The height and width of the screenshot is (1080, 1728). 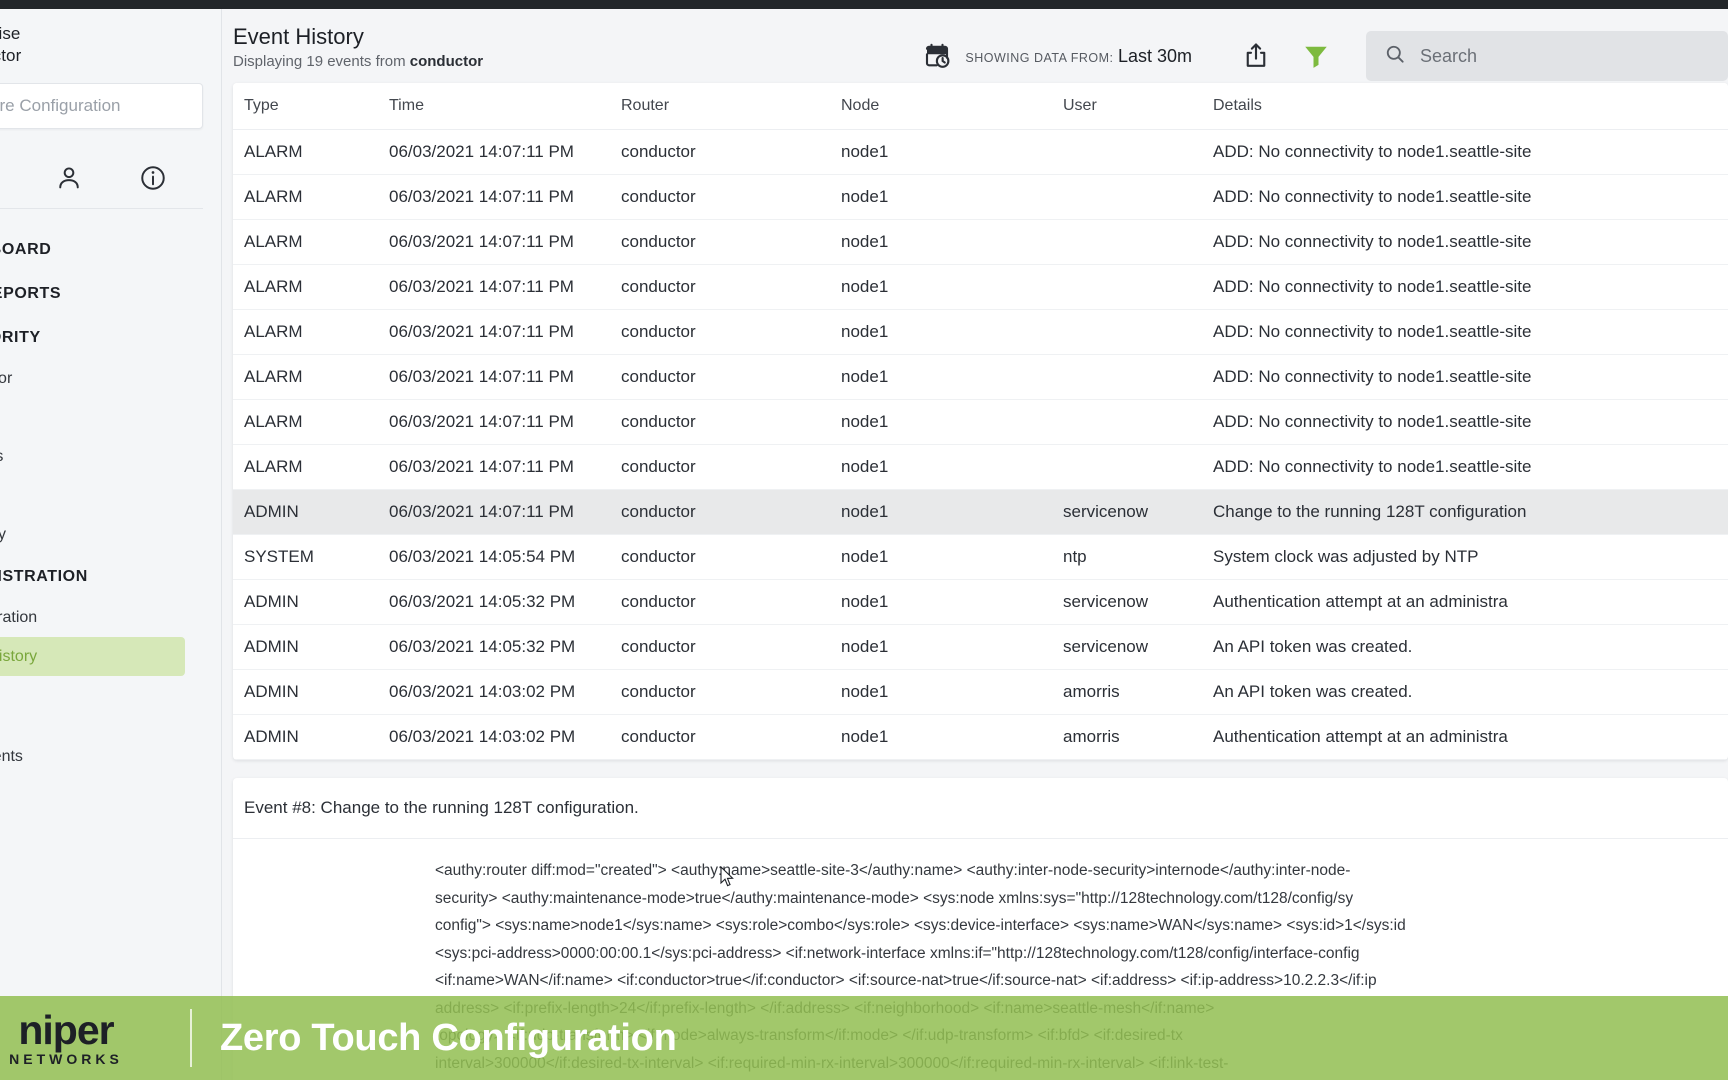 I want to click on table-cell-user: amorris, so click(x=1138, y=692).